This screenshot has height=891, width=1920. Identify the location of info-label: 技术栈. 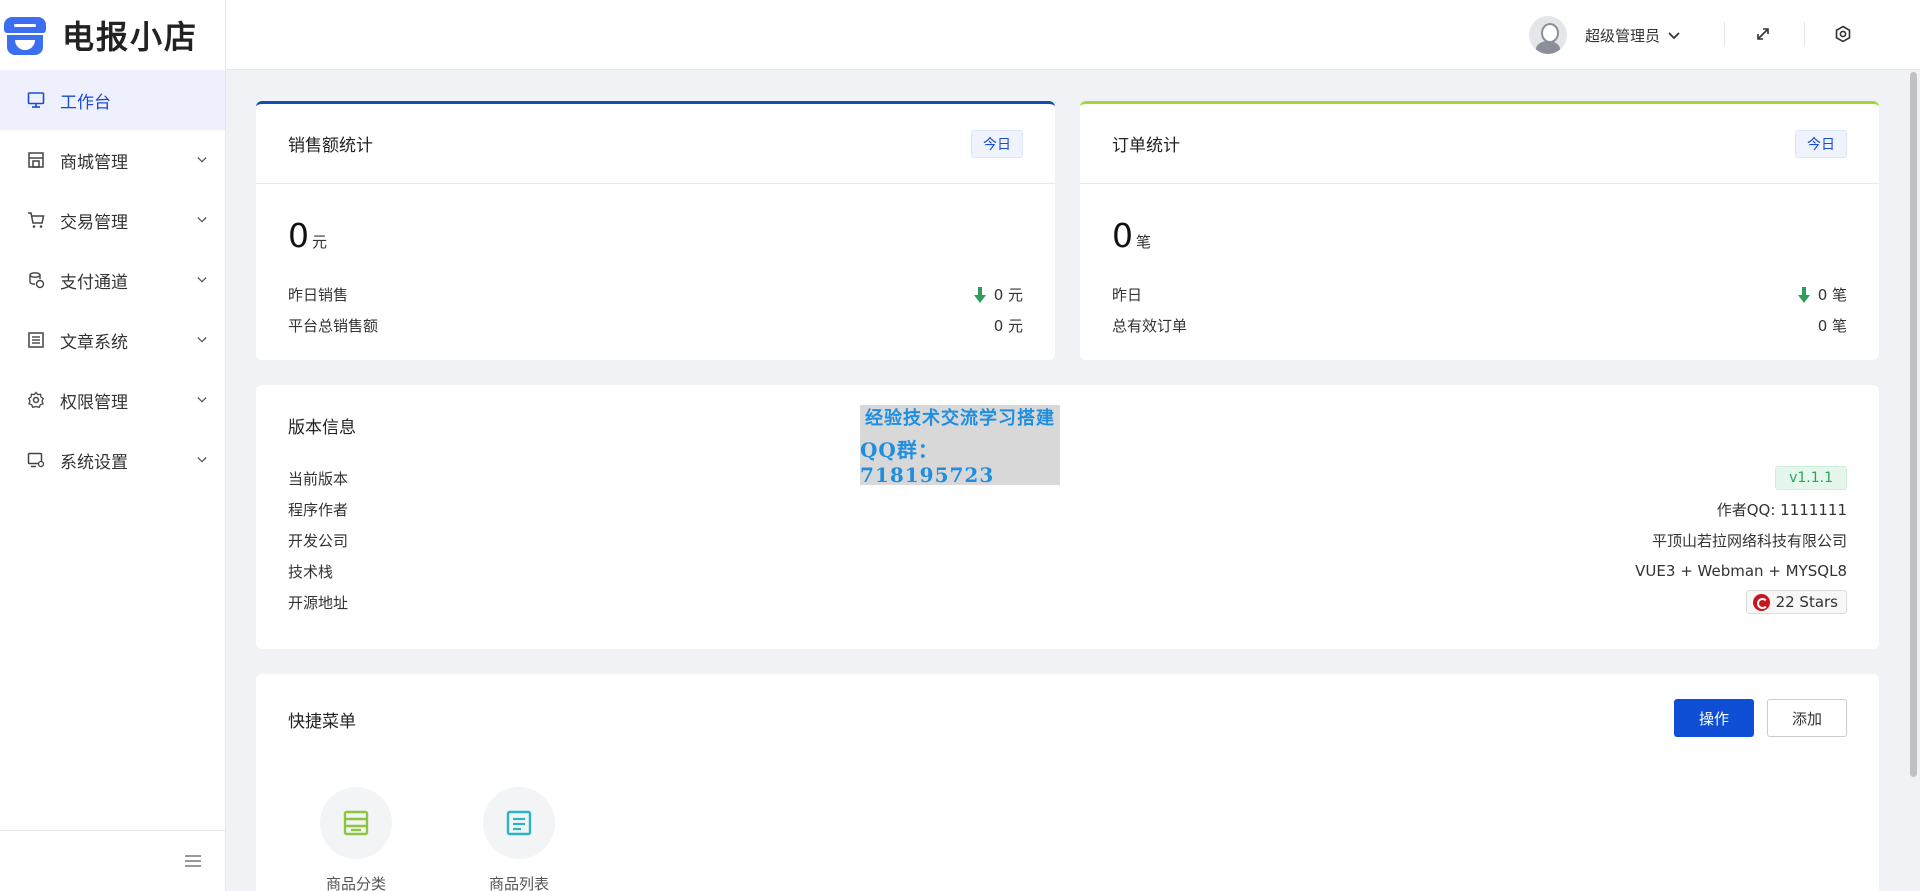
(311, 571).